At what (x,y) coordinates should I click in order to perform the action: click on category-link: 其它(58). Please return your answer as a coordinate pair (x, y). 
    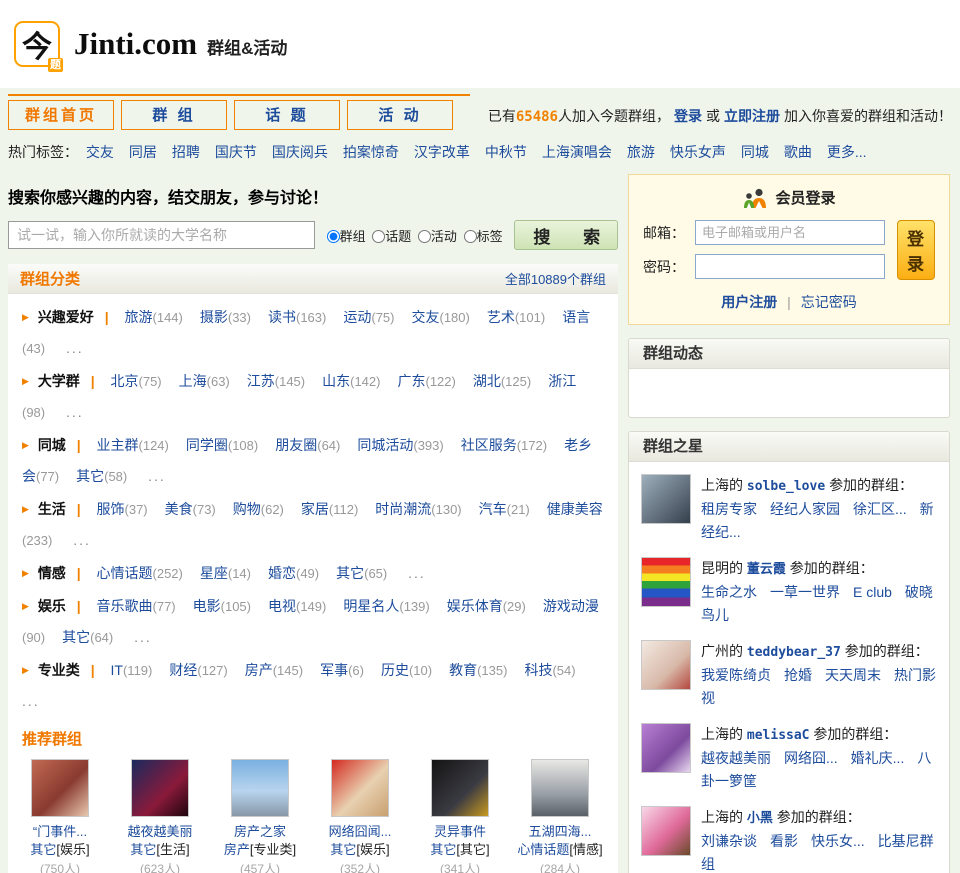
    Looking at the image, I should click on (101, 476).